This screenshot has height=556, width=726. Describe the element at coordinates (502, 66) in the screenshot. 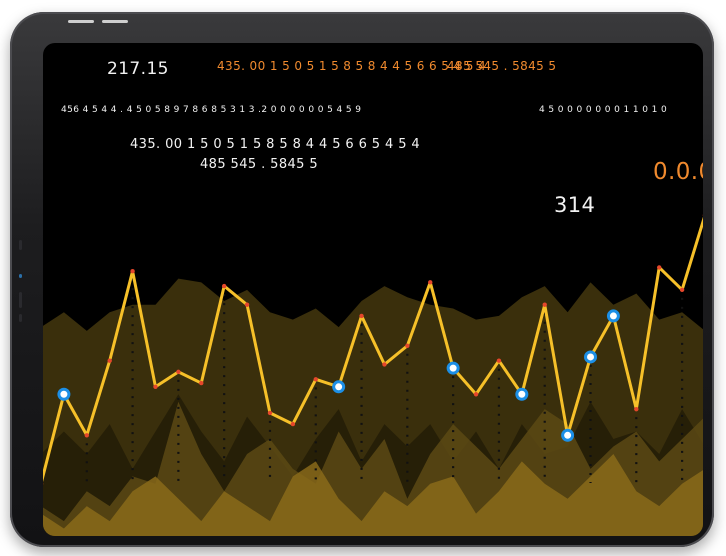

I see `orange-readout-2: 485 545 . 5845 5` at that location.